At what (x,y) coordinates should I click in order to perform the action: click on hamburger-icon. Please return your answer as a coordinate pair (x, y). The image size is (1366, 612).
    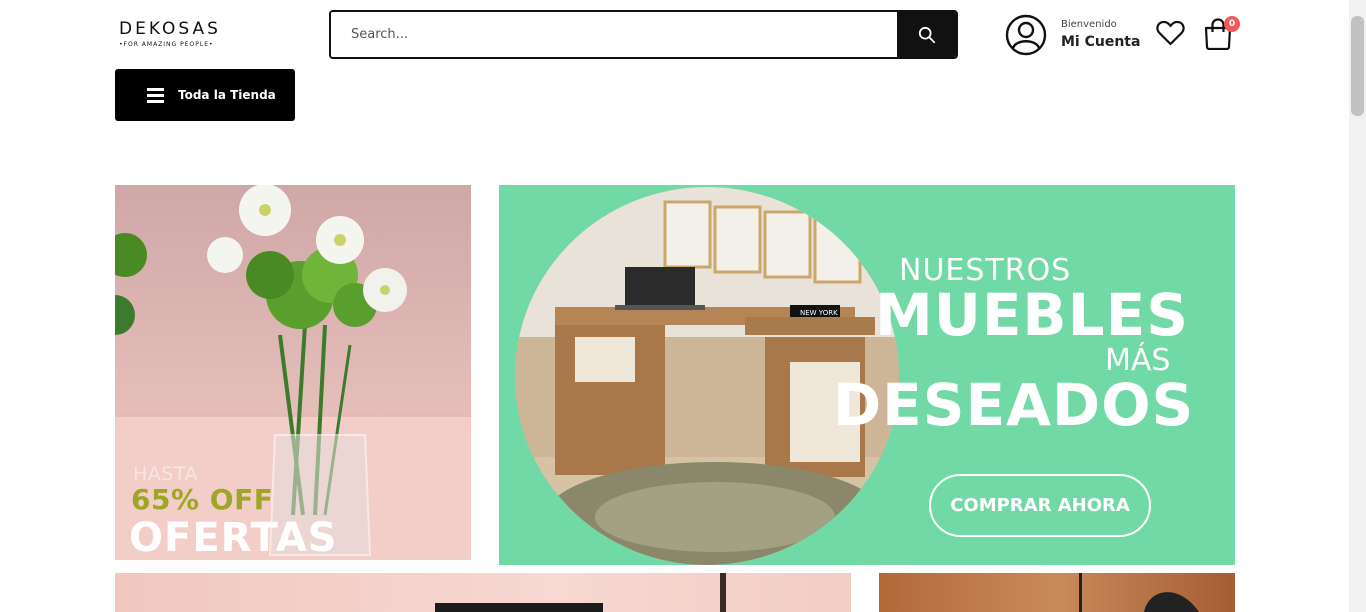
    Looking at the image, I should click on (155, 95).